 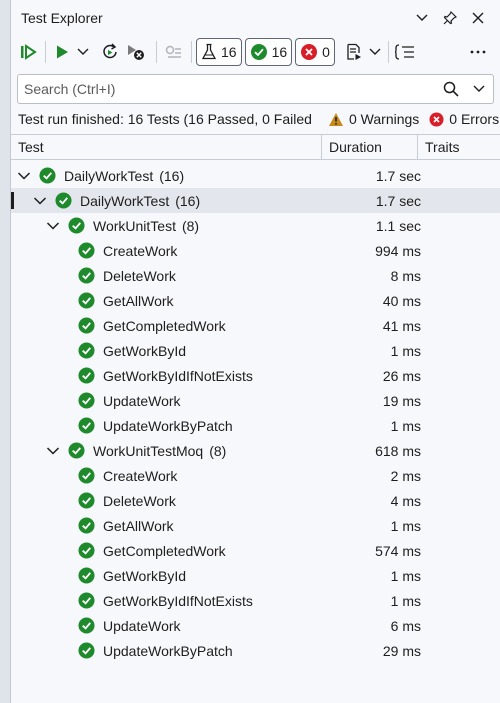 I want to click on playlist-icon, so click(x=354, y=52).